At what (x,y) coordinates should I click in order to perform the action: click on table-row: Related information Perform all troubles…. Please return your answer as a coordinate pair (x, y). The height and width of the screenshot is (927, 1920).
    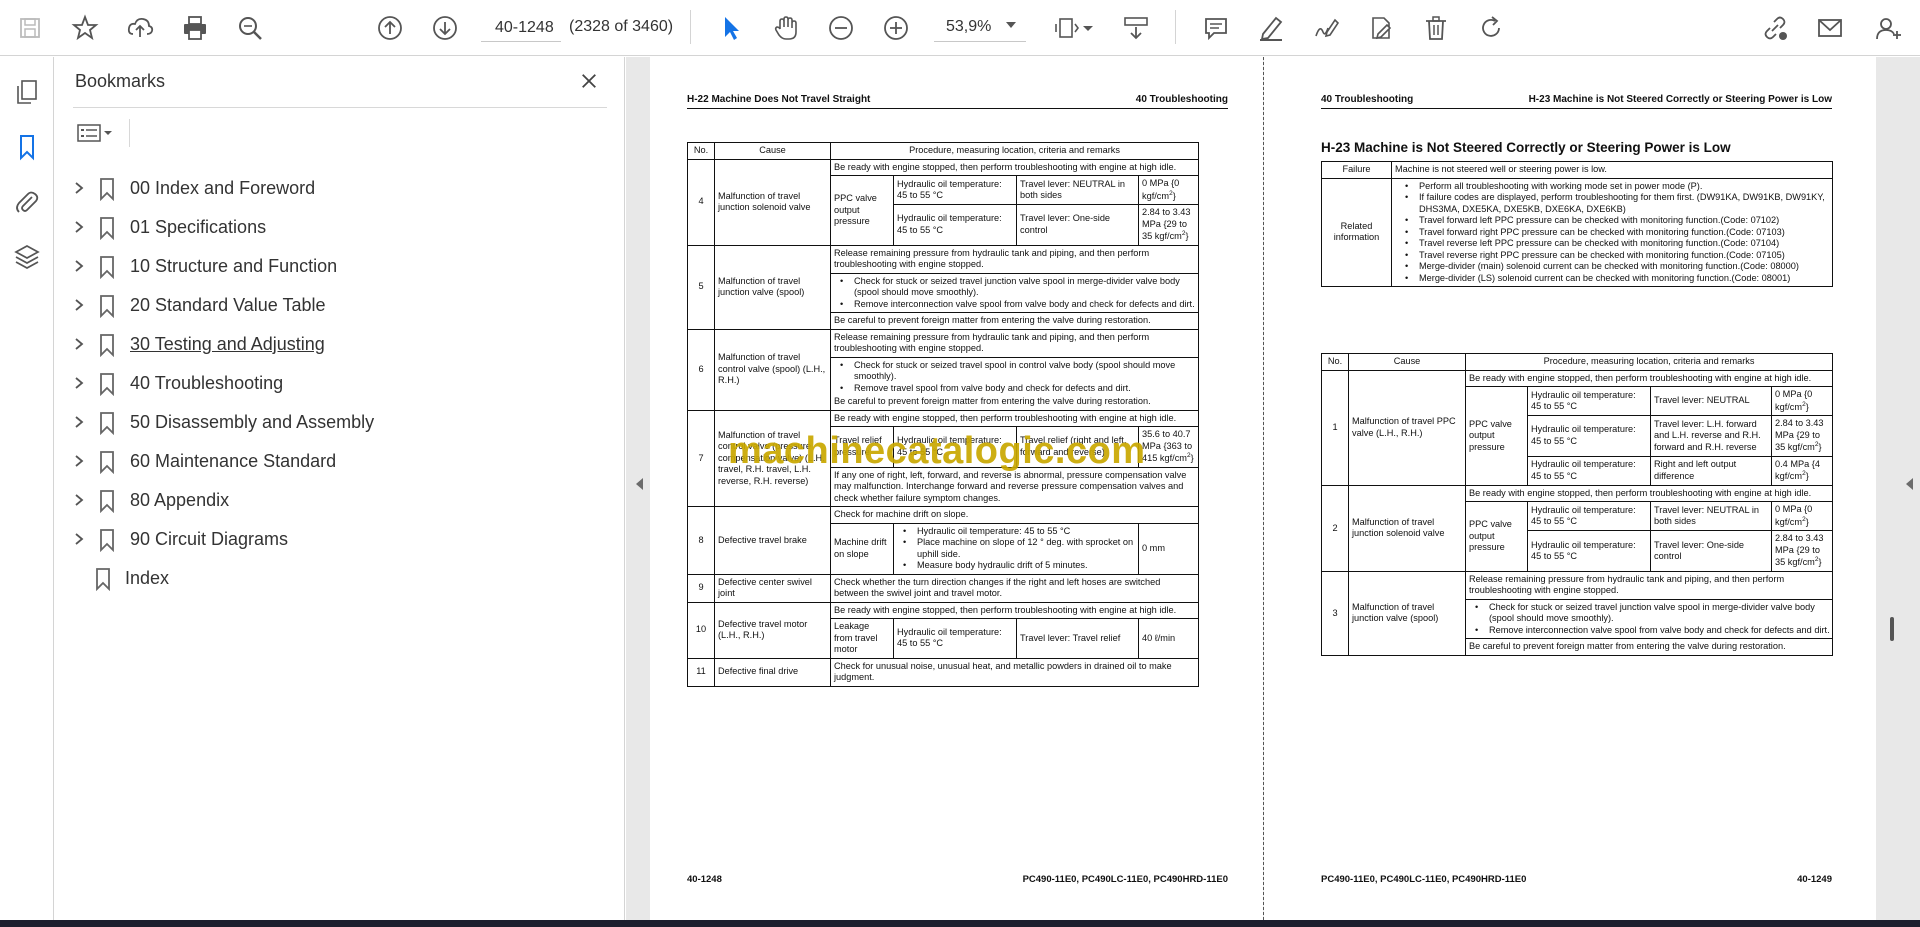
    Looking at the image, I should click on (1577, 232).